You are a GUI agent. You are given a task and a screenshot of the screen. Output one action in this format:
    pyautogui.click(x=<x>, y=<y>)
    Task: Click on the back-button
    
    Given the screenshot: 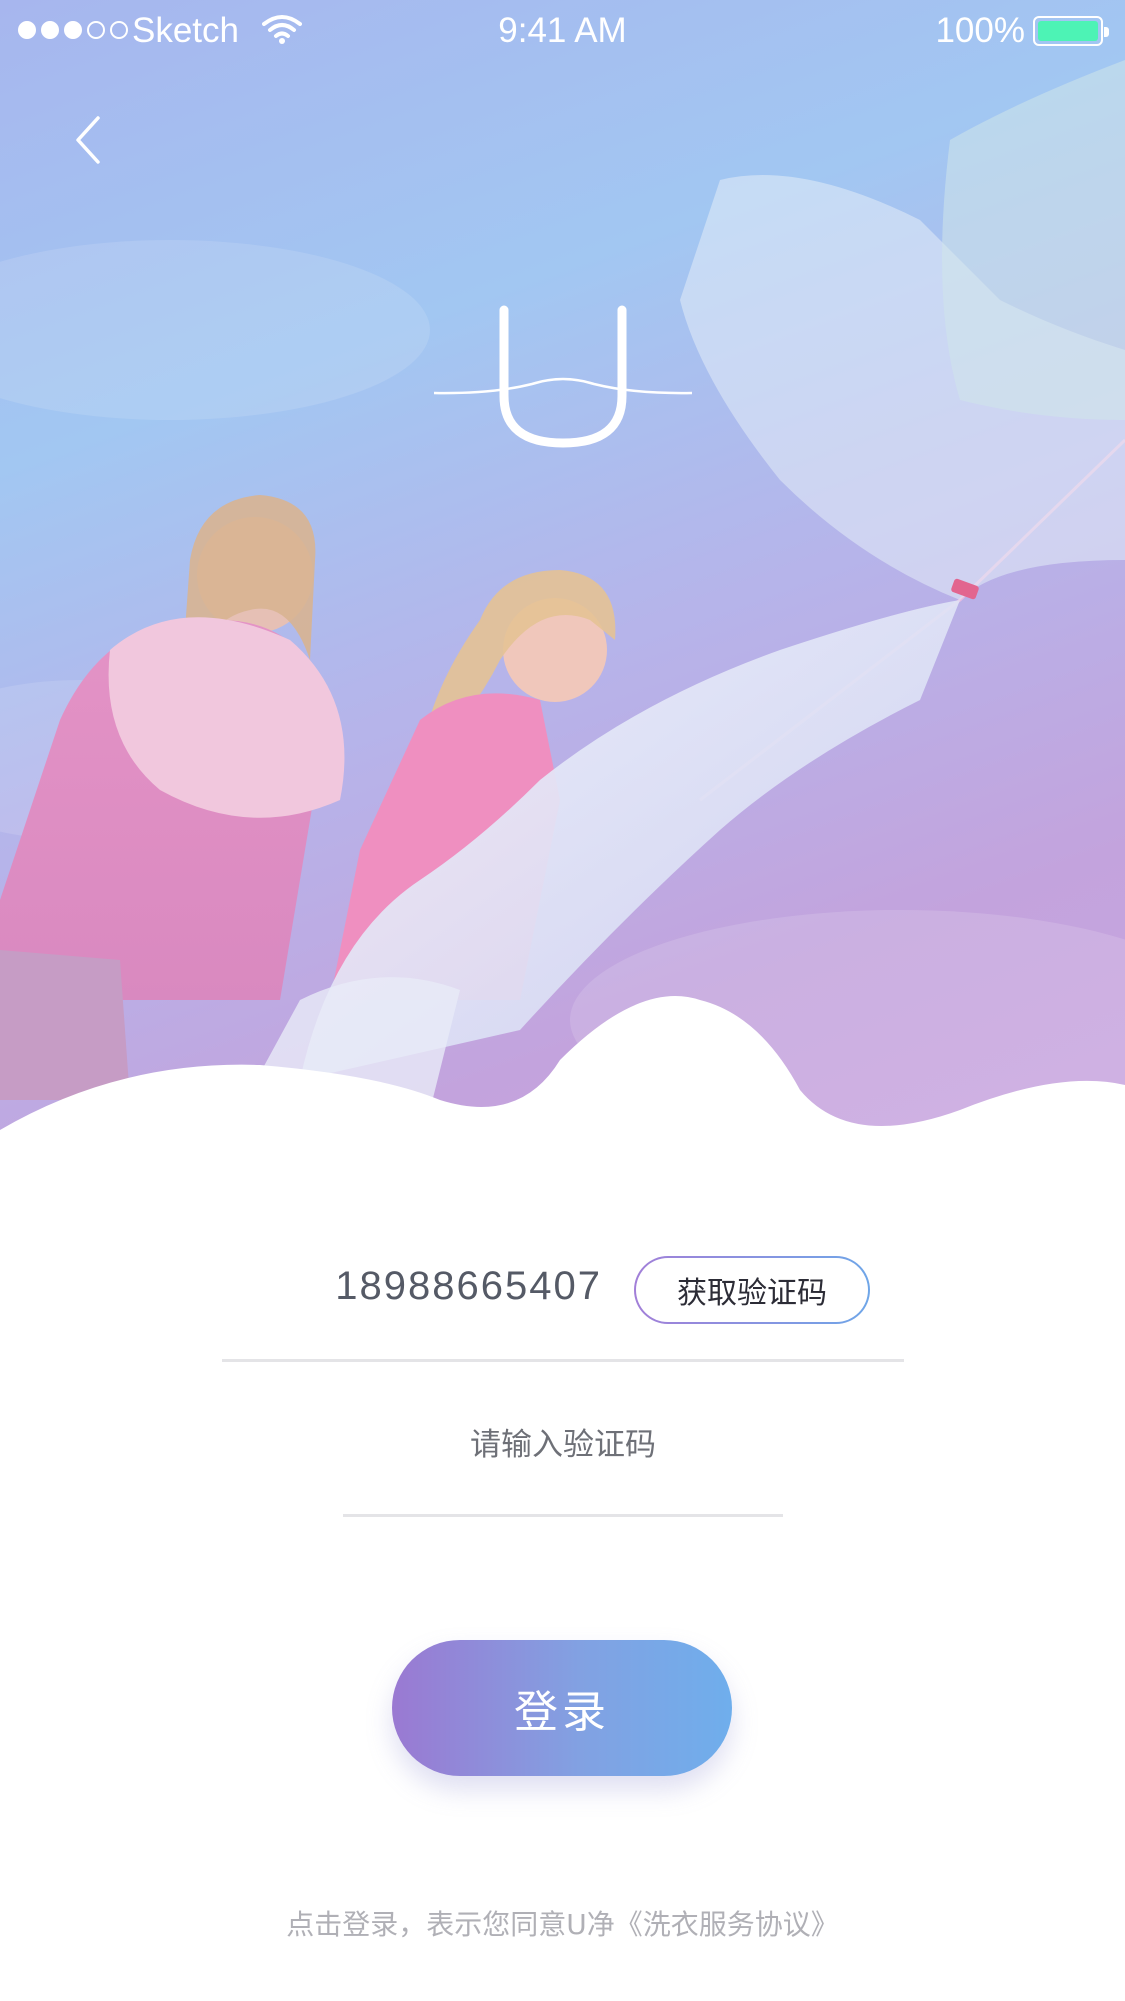 What is the action you would take?
    pyautogui.click(x=90, y=140)
    